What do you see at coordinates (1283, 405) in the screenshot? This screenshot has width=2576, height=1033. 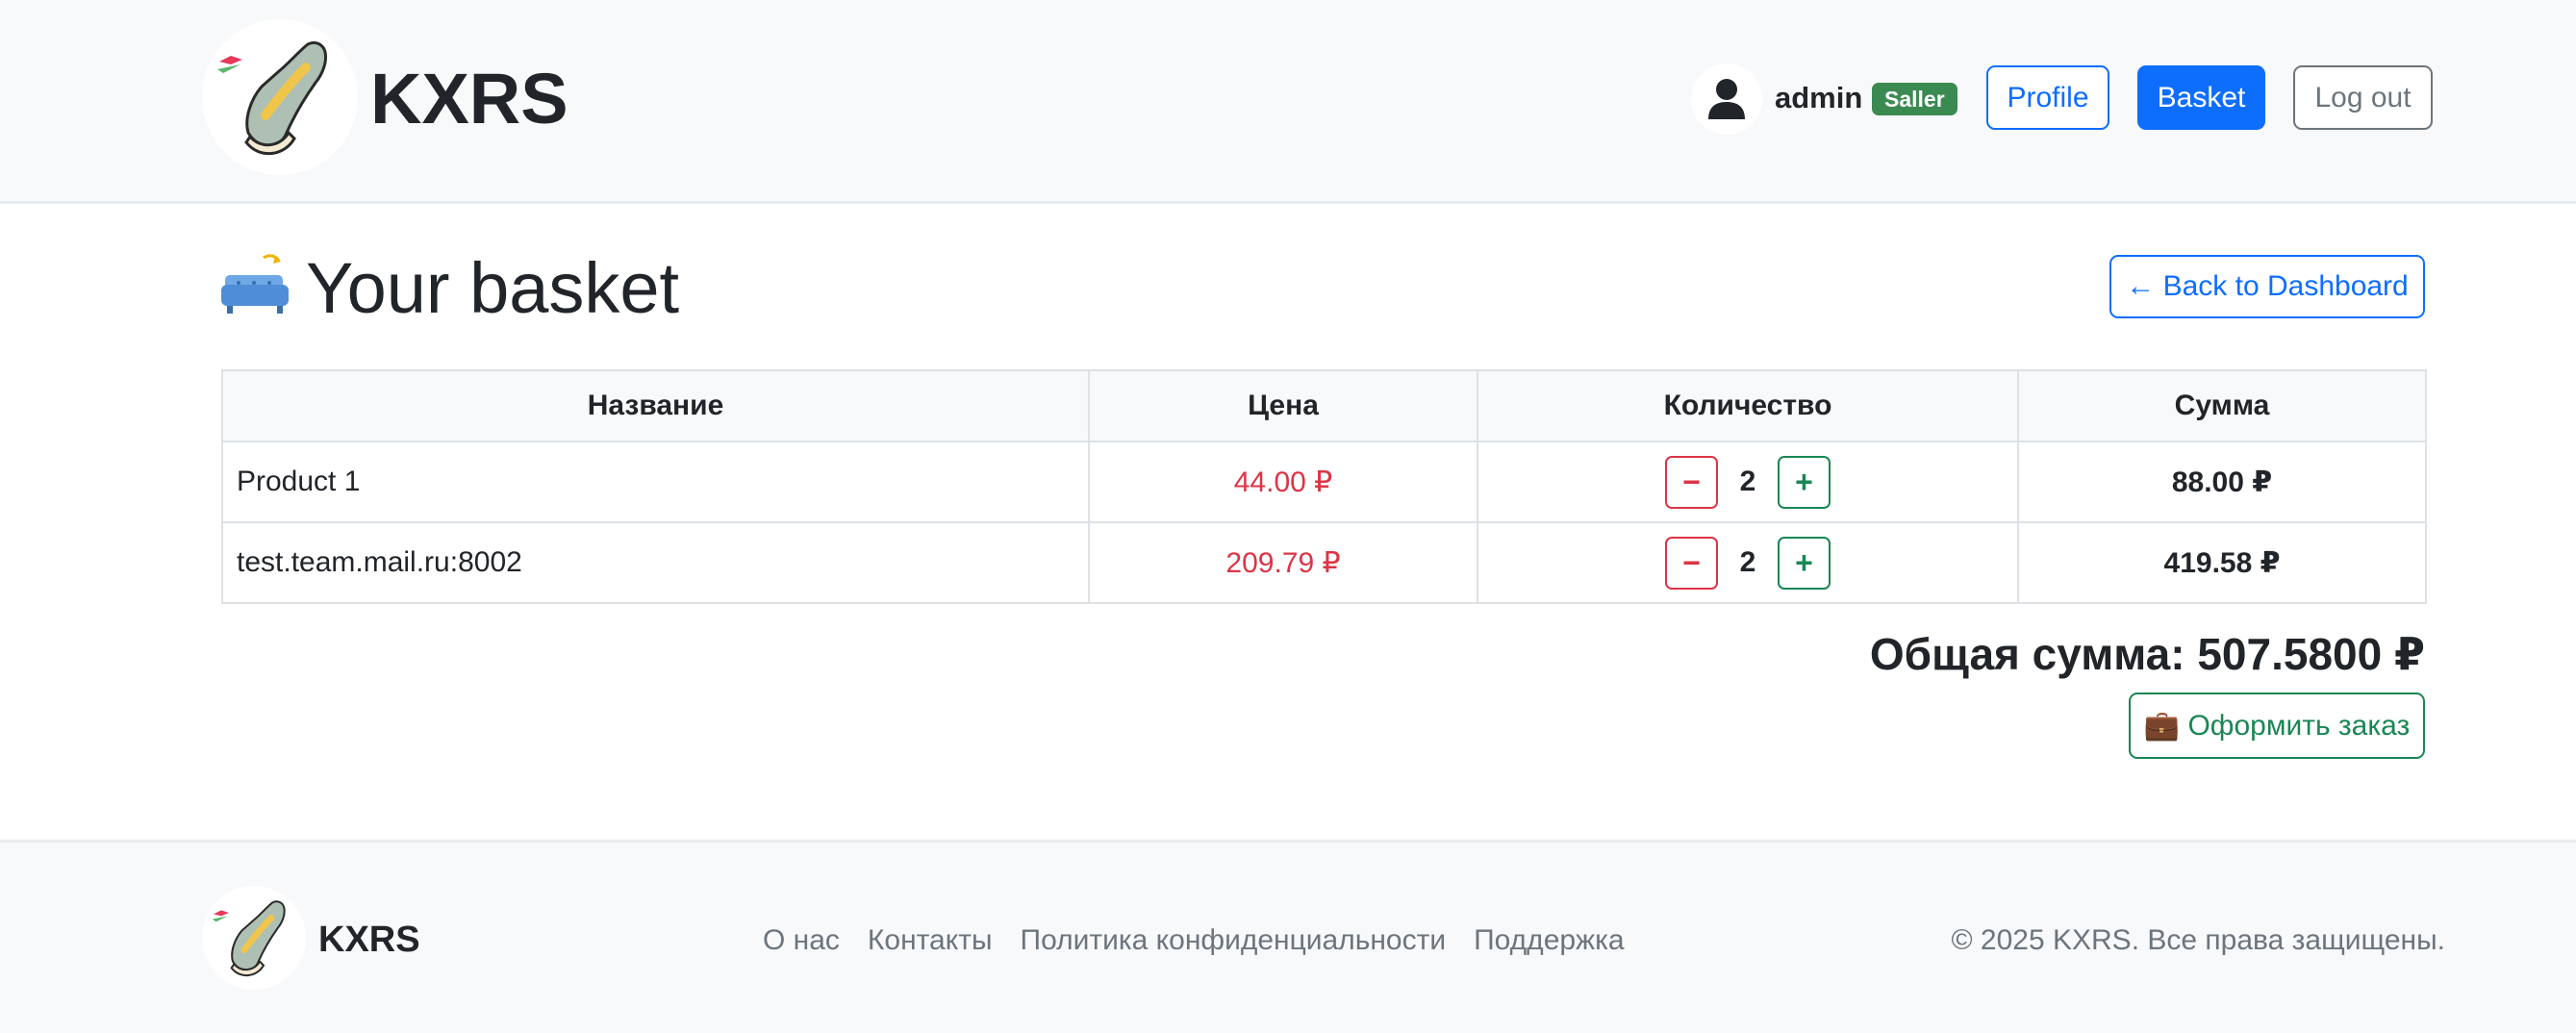 I see `column-header-price: Цена` at bounding box center [1283, 405].